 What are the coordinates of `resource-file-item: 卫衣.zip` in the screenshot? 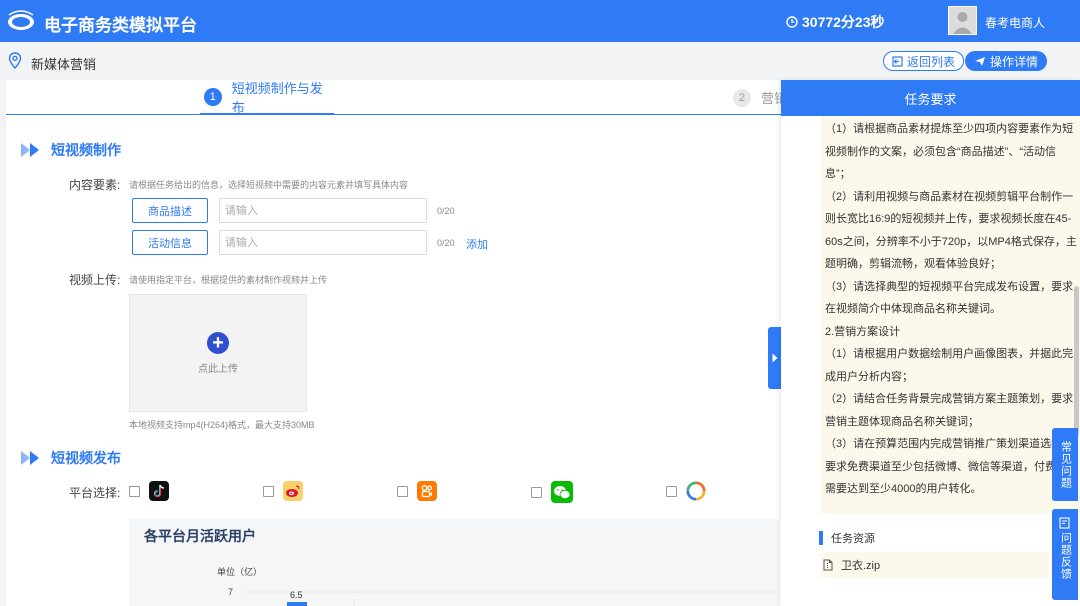 It's located at (935, 565).